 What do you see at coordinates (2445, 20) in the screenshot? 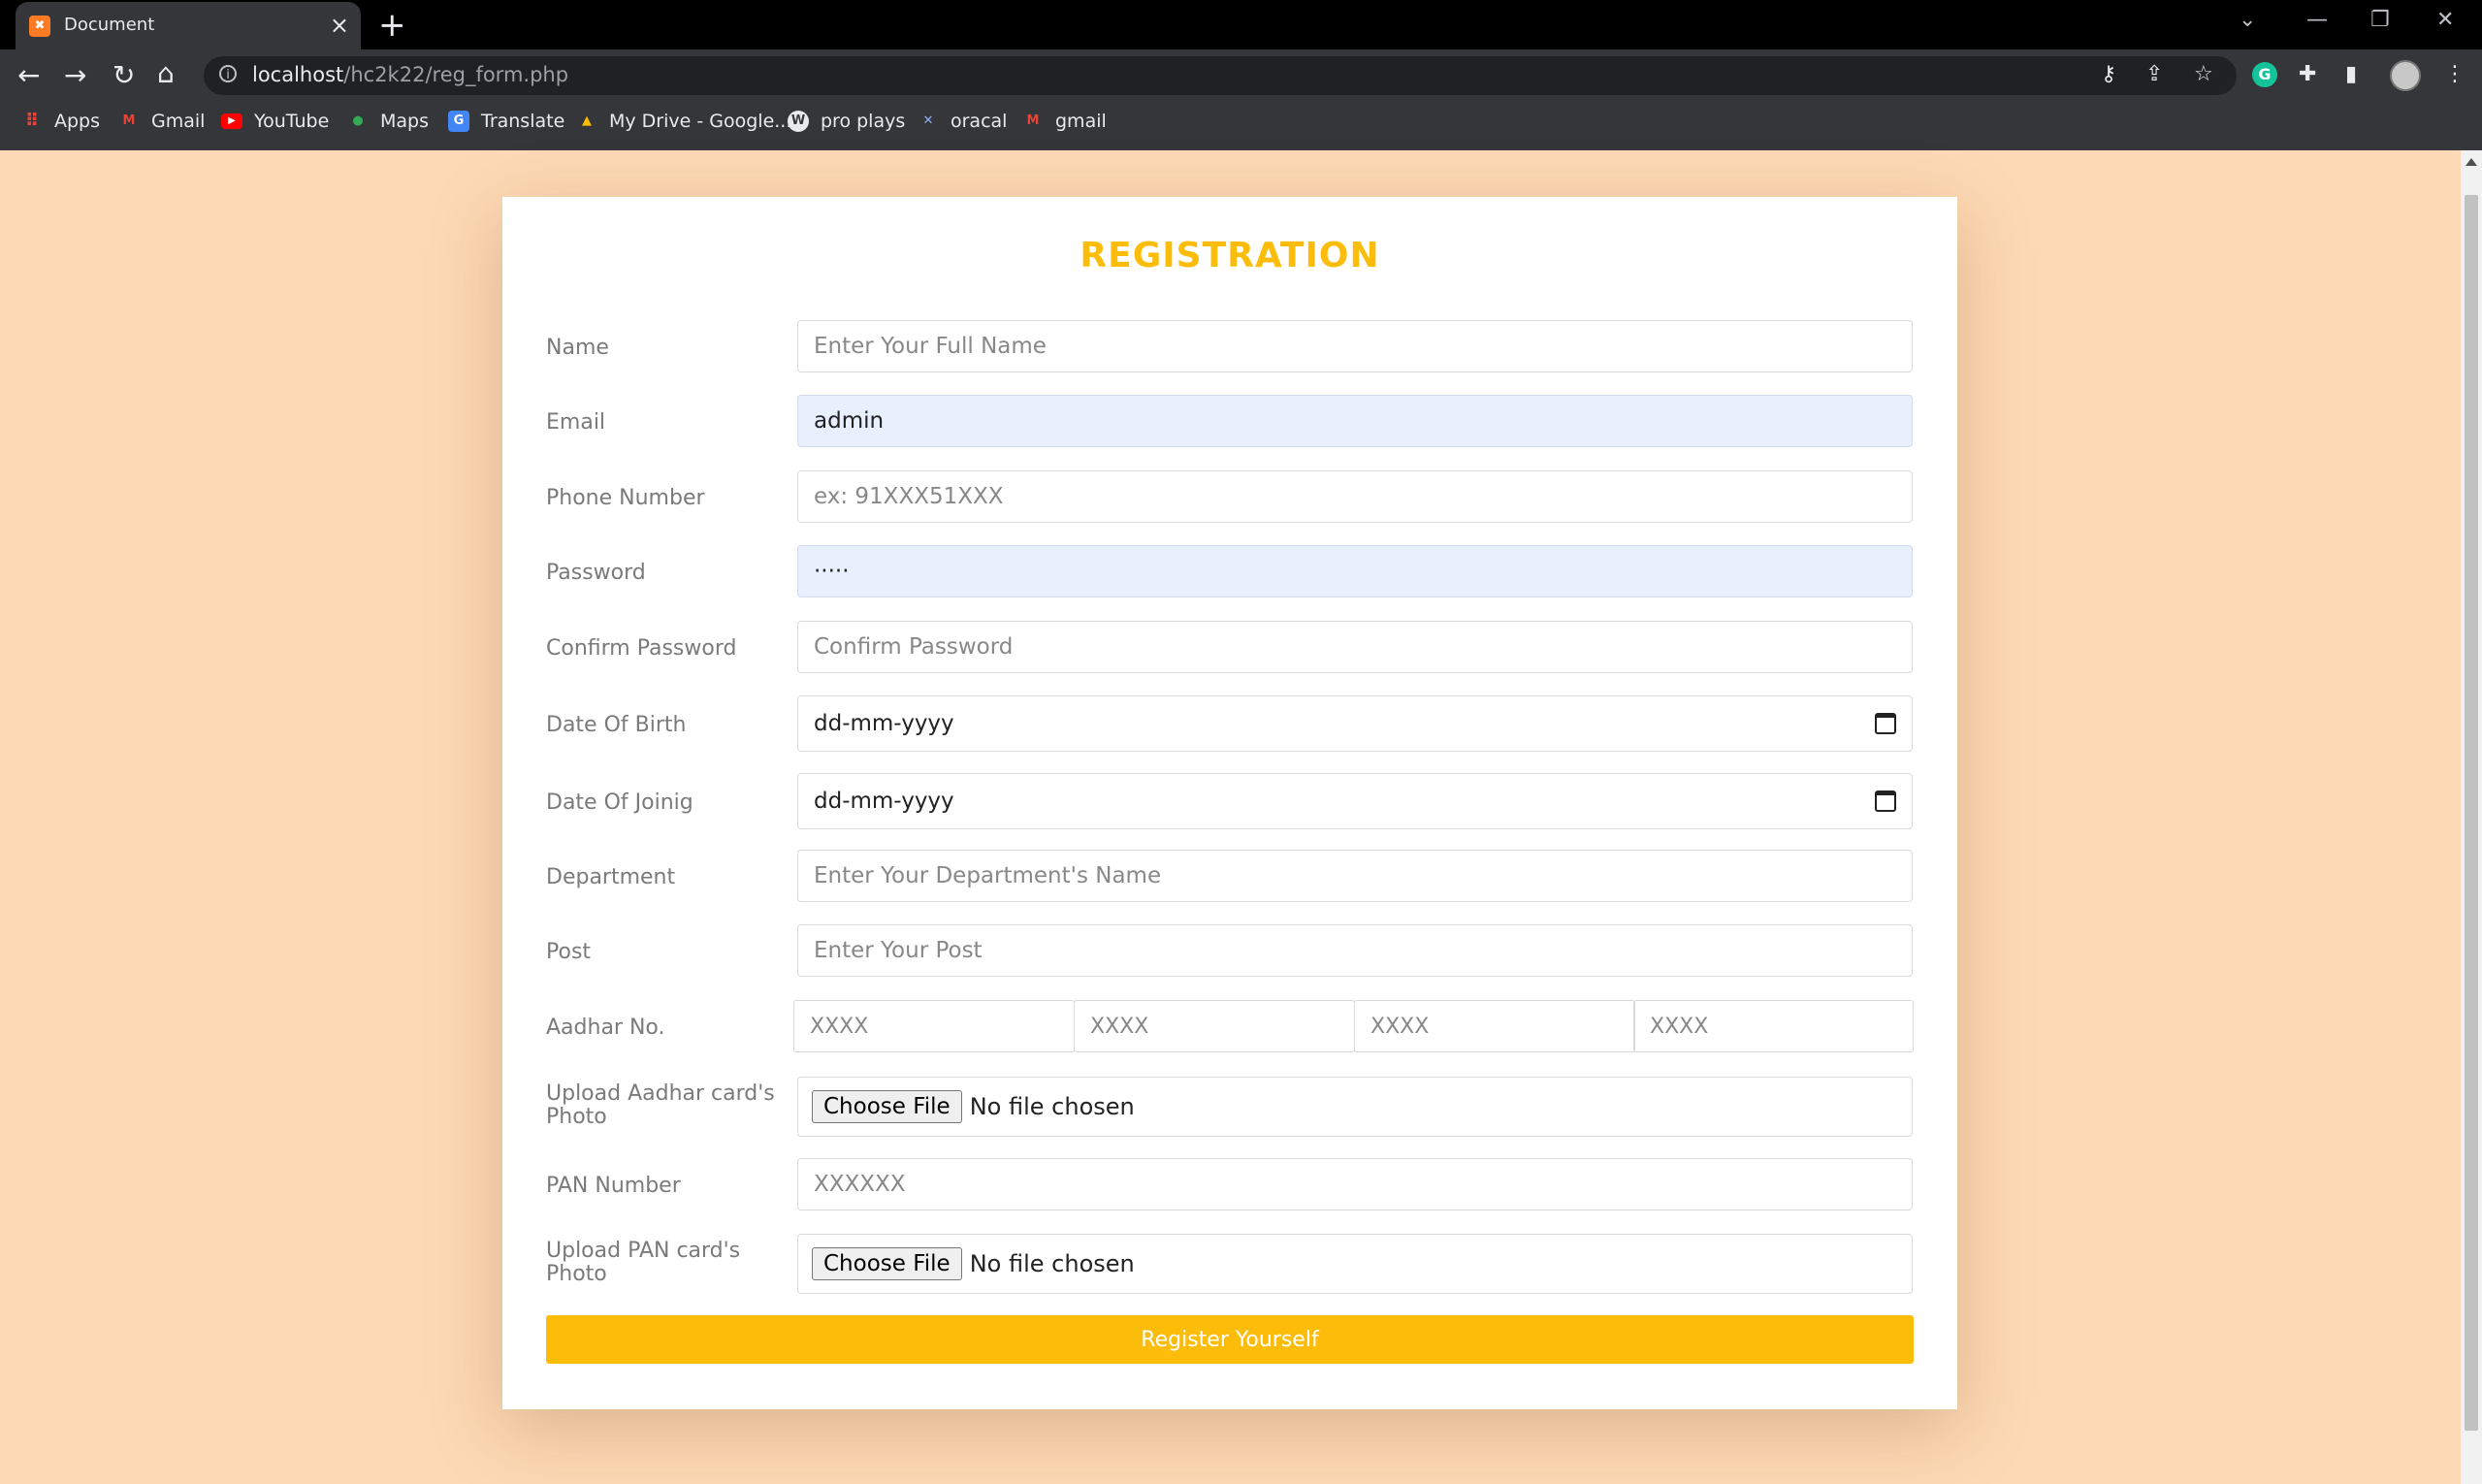
I see `close-window-icon: ✕` at bounding box center [2445, 20].